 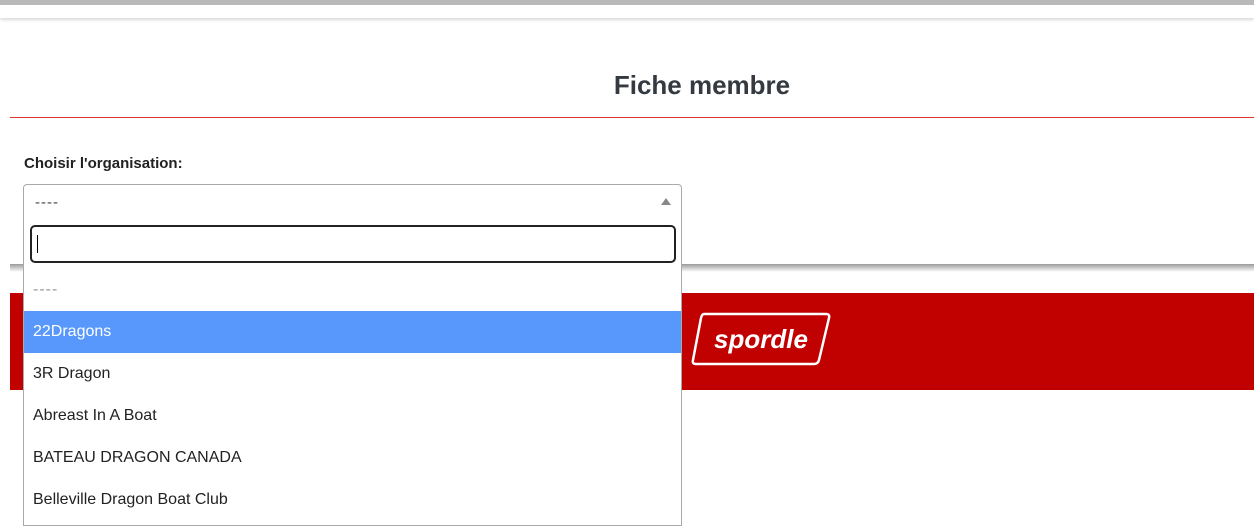 I want to click on spordle-logo: spordle, so click(x=761, y=339).